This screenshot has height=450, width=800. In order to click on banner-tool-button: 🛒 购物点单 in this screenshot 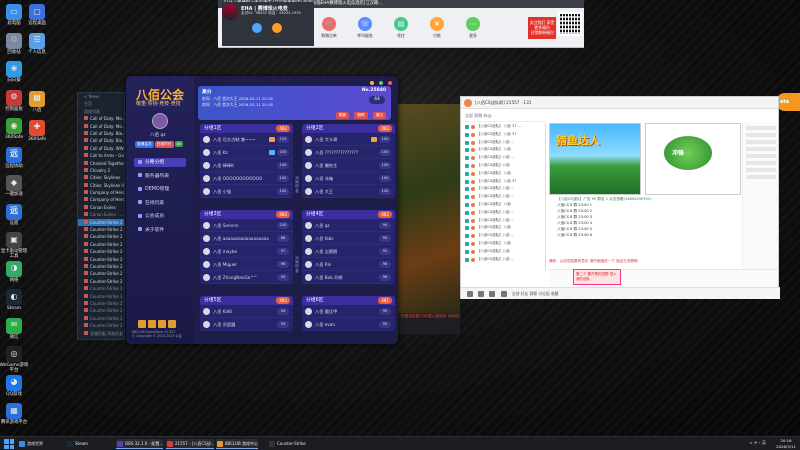, I will do `click(329, 28)`.